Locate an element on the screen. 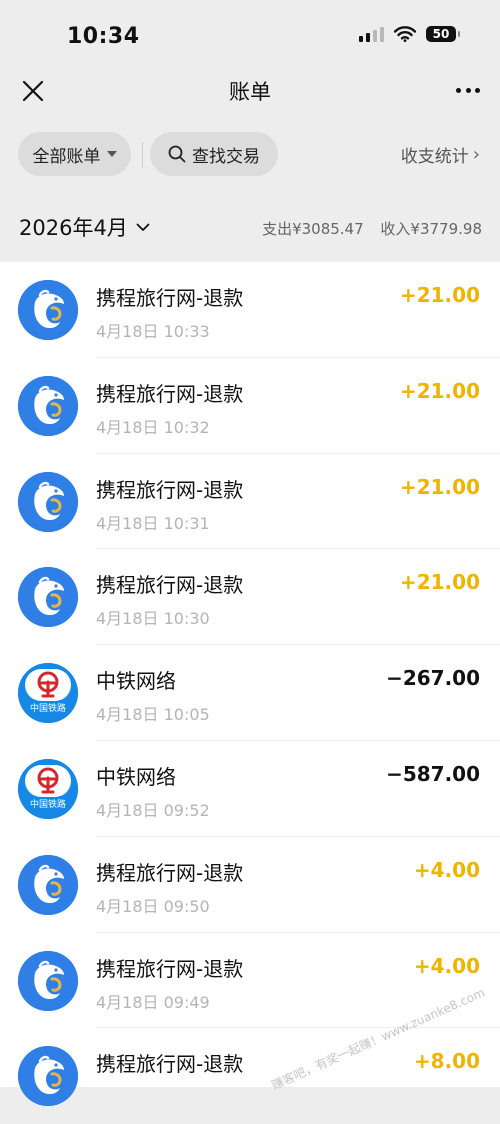 Image resolution: width=500 pixels, height=1124 pixels. chevron-right-icon: › is located at coordinates (476, 154).